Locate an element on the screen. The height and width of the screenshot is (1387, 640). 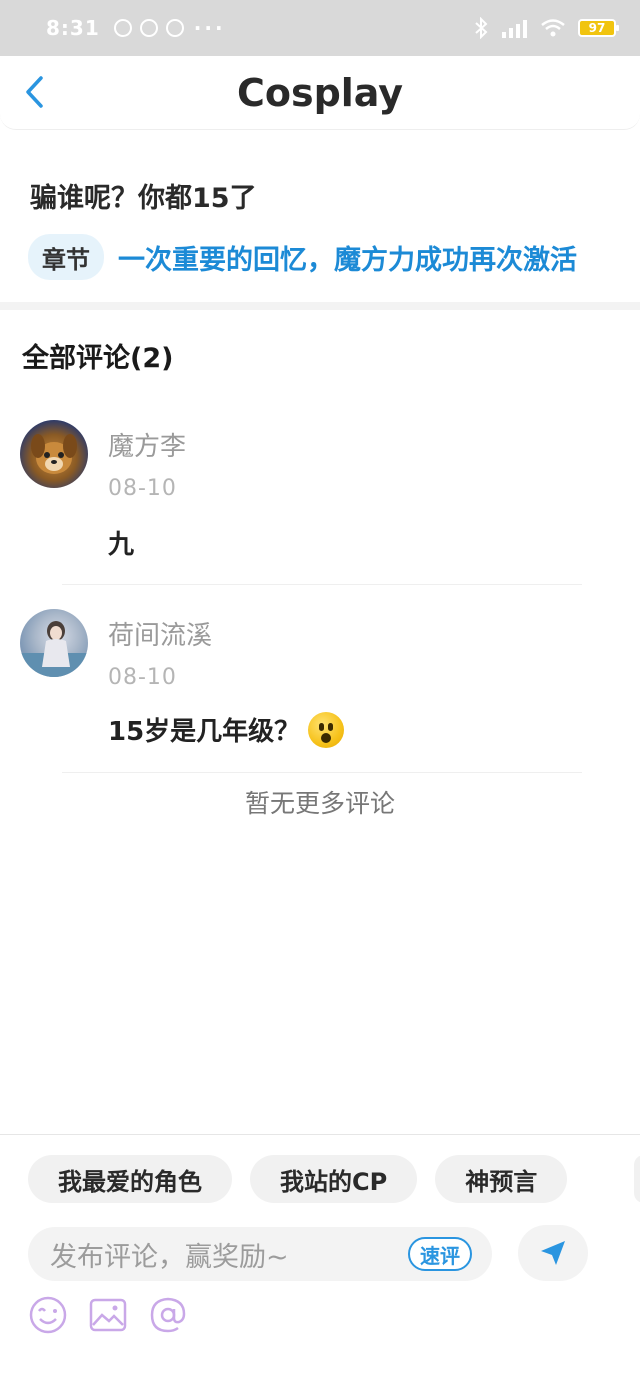
no-more-comments: 暂无更多评论 is located at coordinates (319, 803).